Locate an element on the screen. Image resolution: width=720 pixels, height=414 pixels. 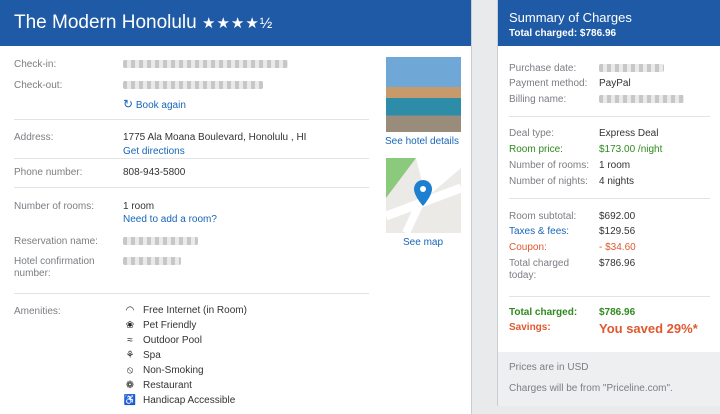
address-value: 1775 Ala Moana Boulevard, Honolulu , HI is located at coordinates (215, 137).